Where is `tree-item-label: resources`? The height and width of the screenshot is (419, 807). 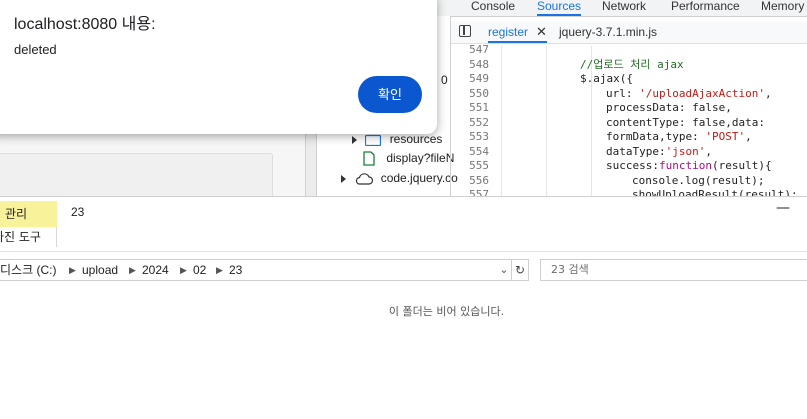
tree-item-label: resources is located at coordinates (416, 139).